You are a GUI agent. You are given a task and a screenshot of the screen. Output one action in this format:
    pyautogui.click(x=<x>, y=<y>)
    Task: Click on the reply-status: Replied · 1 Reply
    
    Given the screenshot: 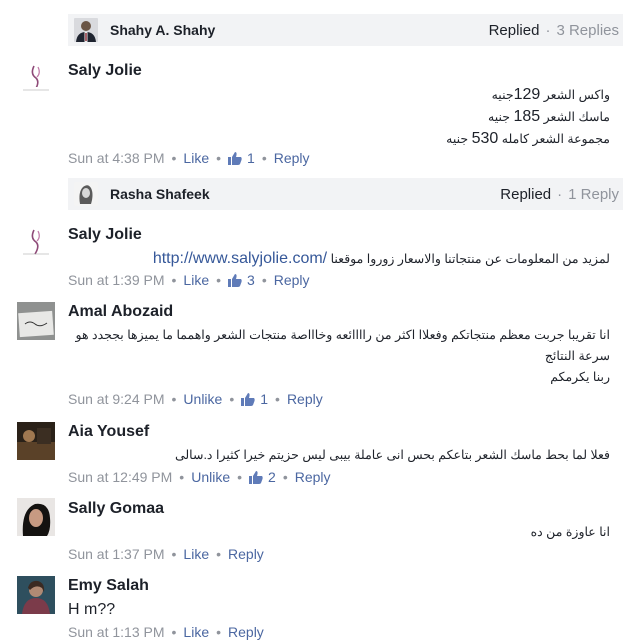 What is the action you would take?
    pyautogui.click(x=559, y=194)
    